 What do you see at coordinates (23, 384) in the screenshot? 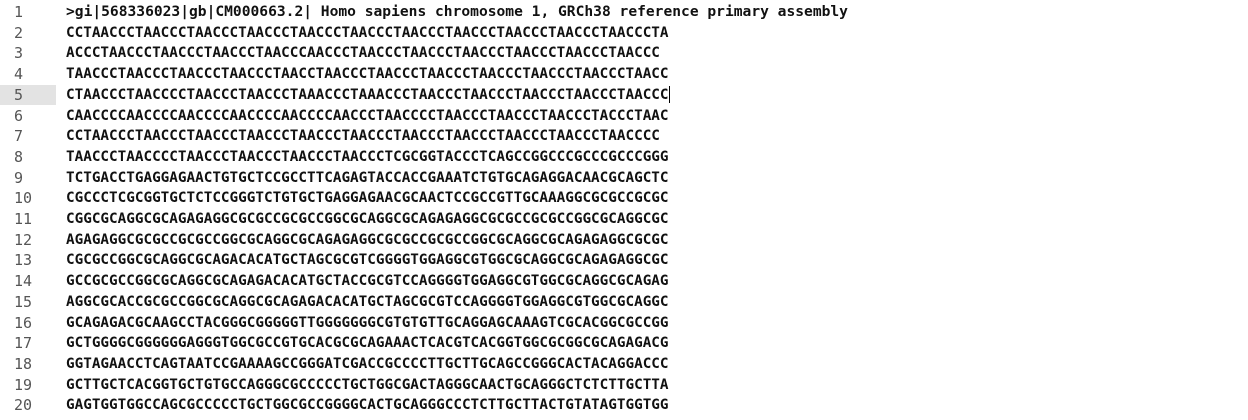
I see `line-number: 19` at bounding box center [23, 384].